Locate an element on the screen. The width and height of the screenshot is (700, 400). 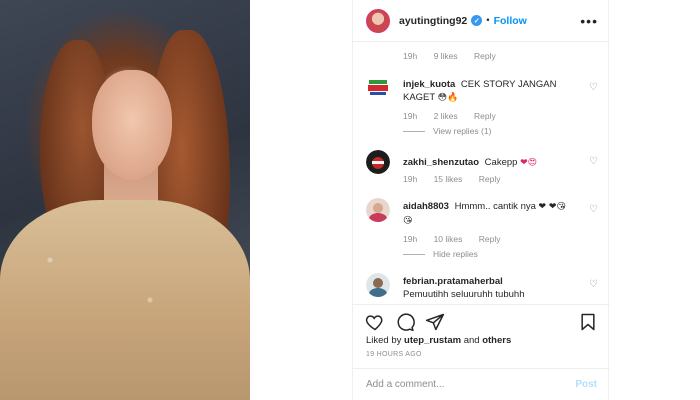
post-header: ayutingting92 ✓ • Follow ••• is located at coordinates (481, 21).